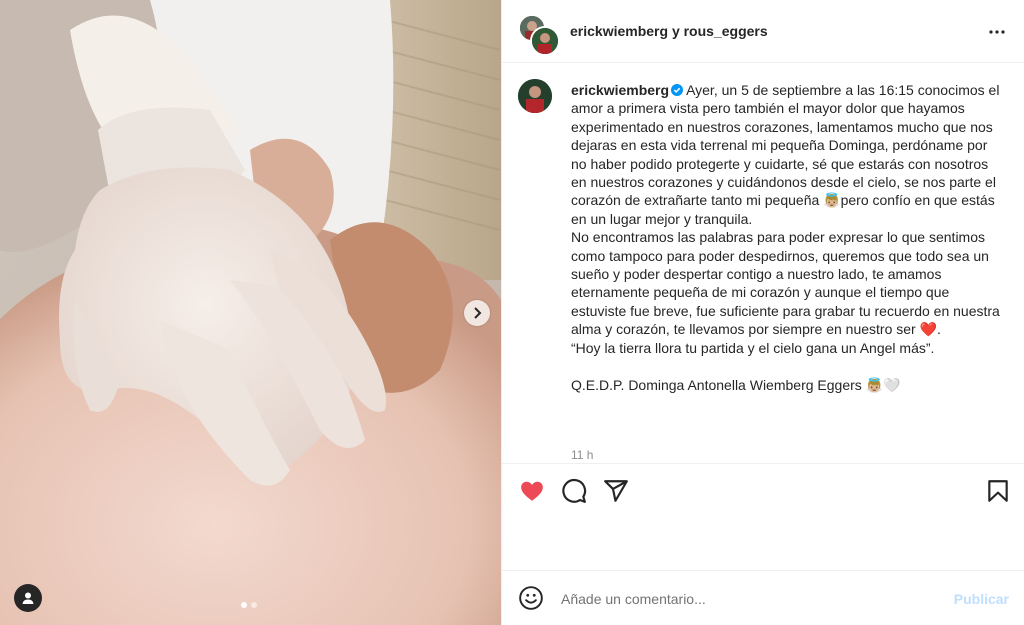 The image size is (1024, 625). Describe the element at coordinates (997, 32) in the screenshot. I see `more-options-icon` at that location.